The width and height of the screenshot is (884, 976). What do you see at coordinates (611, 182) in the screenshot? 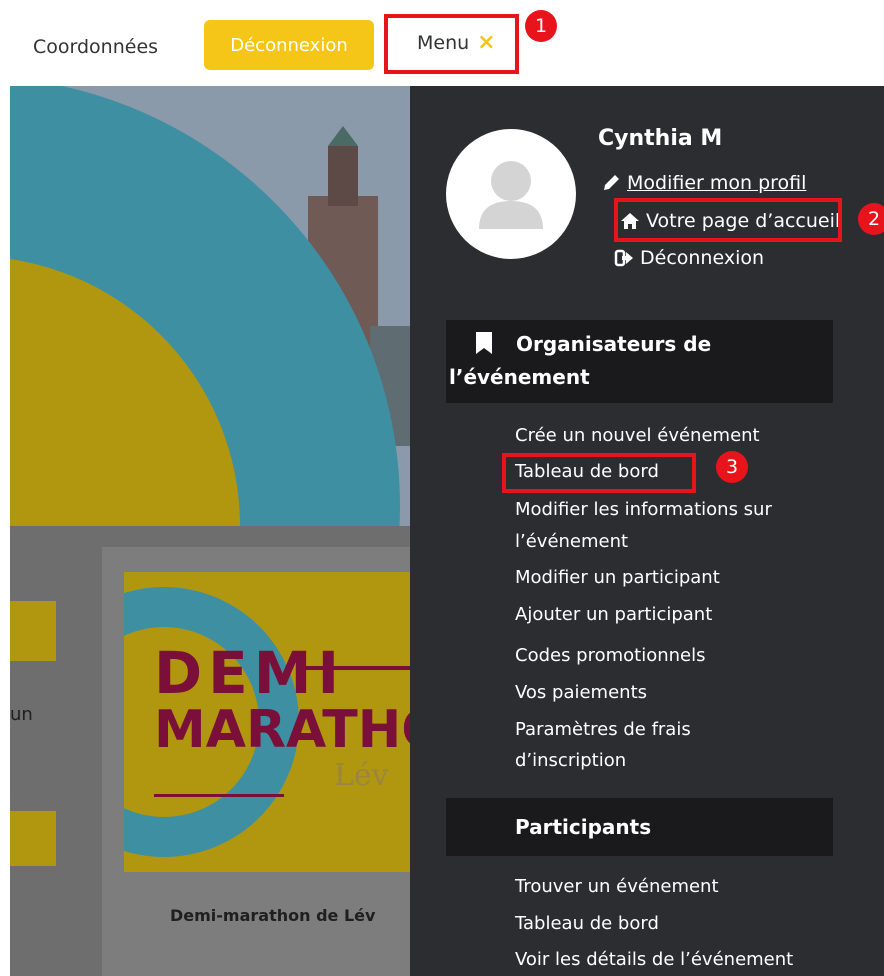
I see `pencil-icon` at bounding box center [611, 182].